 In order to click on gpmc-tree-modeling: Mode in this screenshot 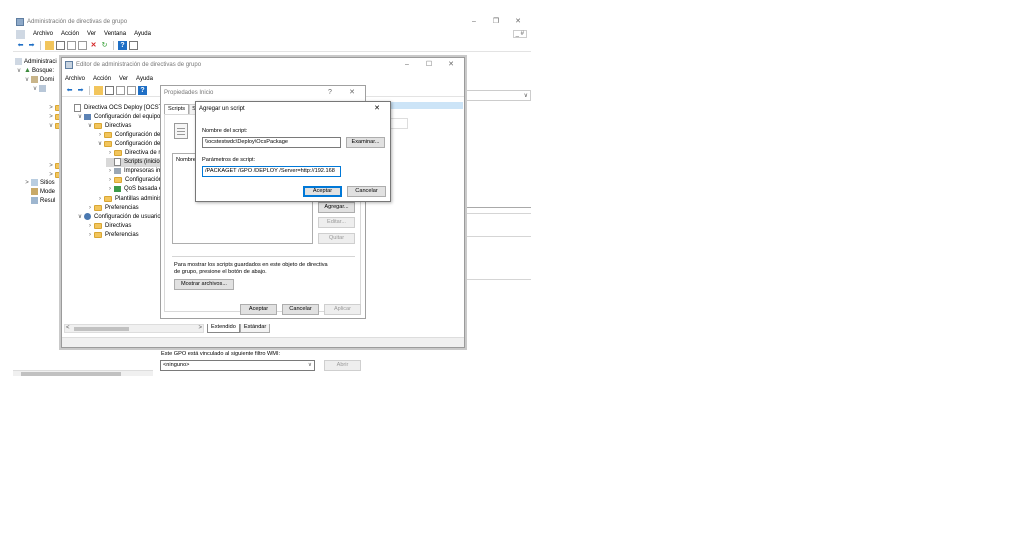, I will do `click(43, 191)`.